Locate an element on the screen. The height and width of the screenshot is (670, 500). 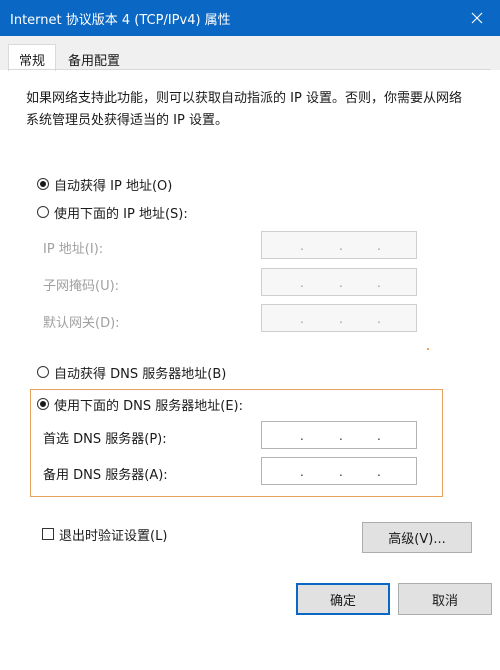
subnet-mask-label: 子网掩码(U): is located at coordinates (81, 286).